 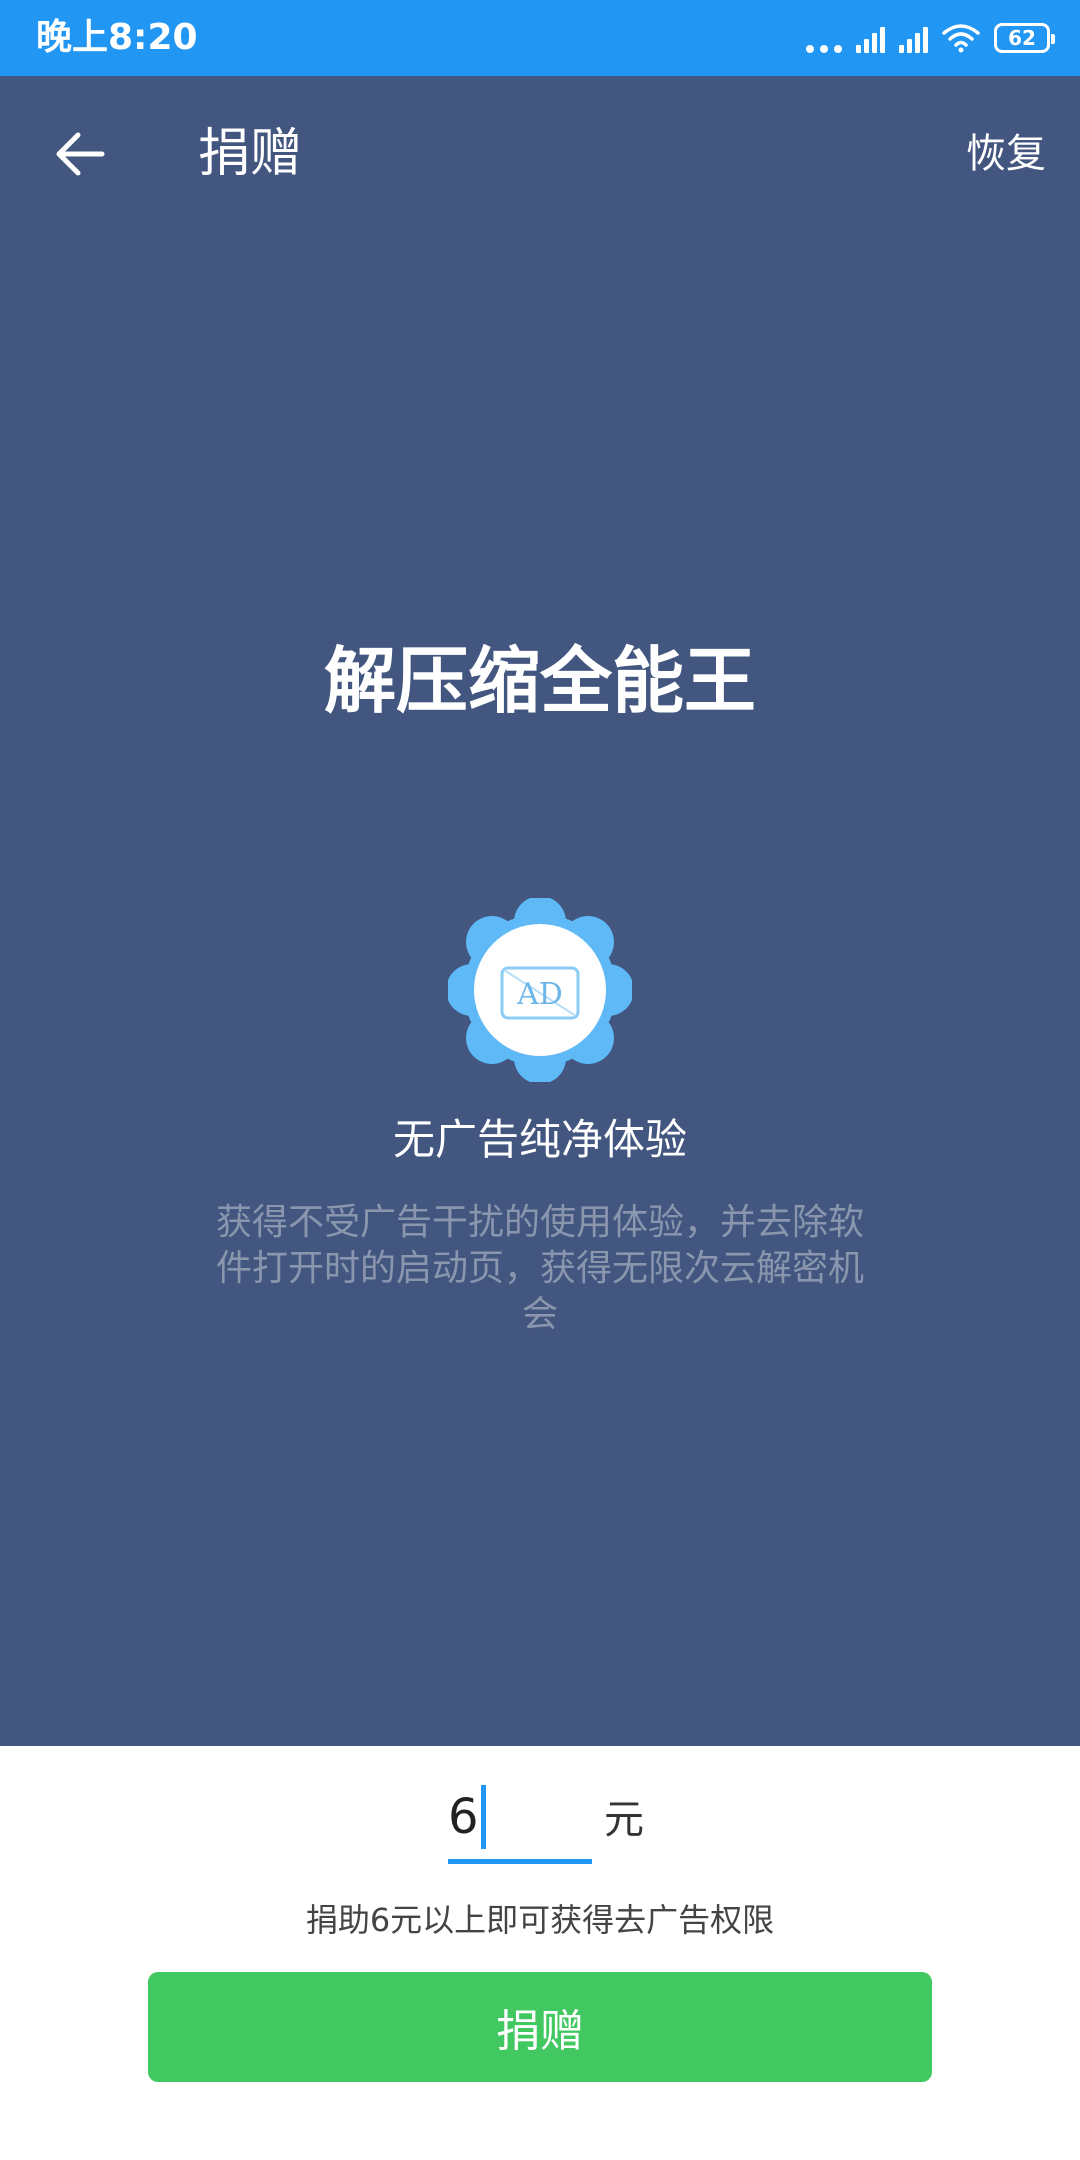 I want to click on status-bar: 晚上8:20 62, so click(x=540, y=38).